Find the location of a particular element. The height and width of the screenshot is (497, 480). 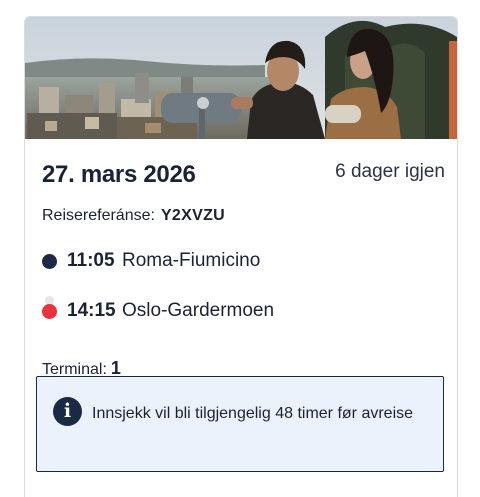

booking-reference-code: Y2XVZU is located at coordinates (193, 215).